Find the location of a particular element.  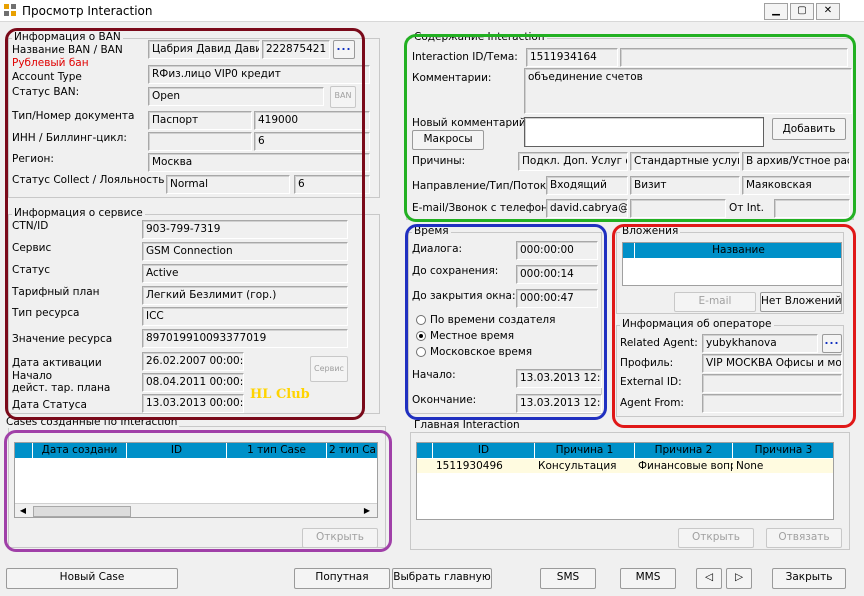

attach-email-button: E-mail is located at coordinates (715, 302).